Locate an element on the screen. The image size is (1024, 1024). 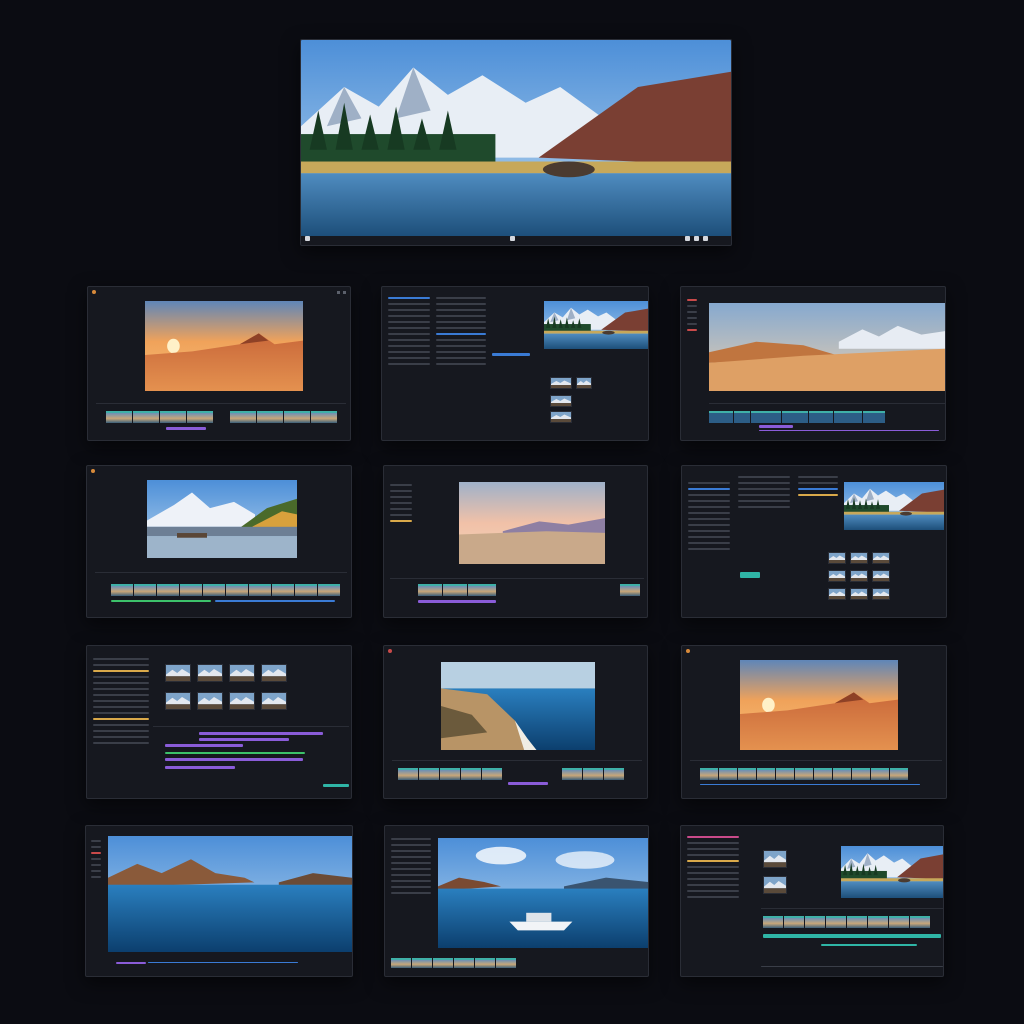
editor-window-thumbnail-grid is located at coordinates (219, 722).